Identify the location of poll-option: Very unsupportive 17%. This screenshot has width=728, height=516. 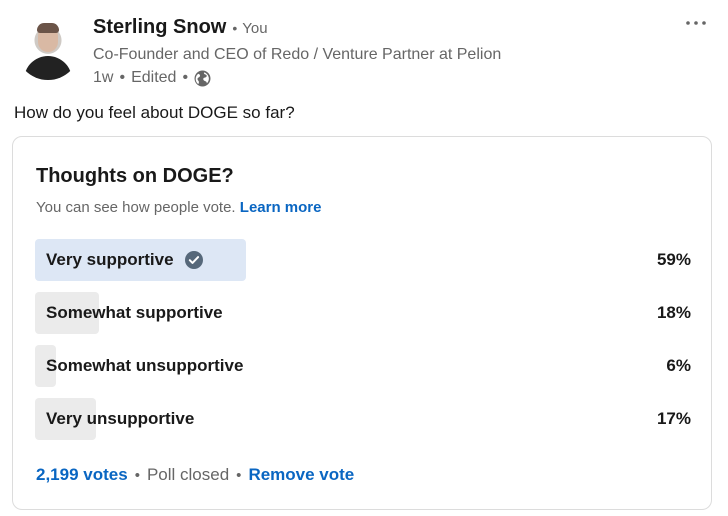
(363, 419).